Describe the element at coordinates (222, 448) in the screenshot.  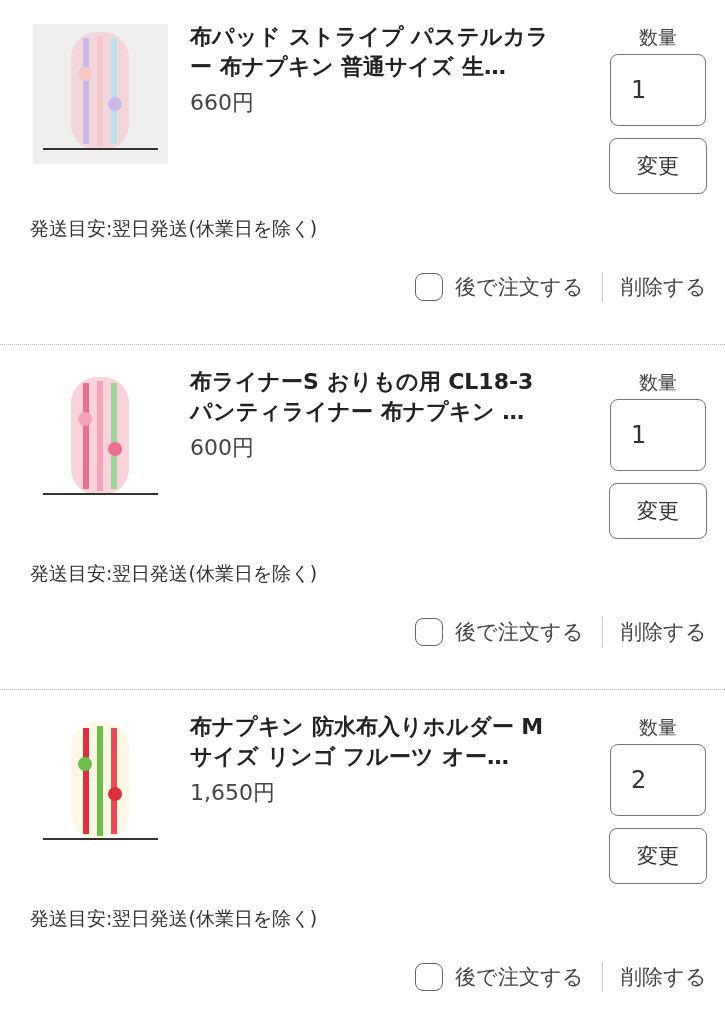
I see `price: 600円` at that location.